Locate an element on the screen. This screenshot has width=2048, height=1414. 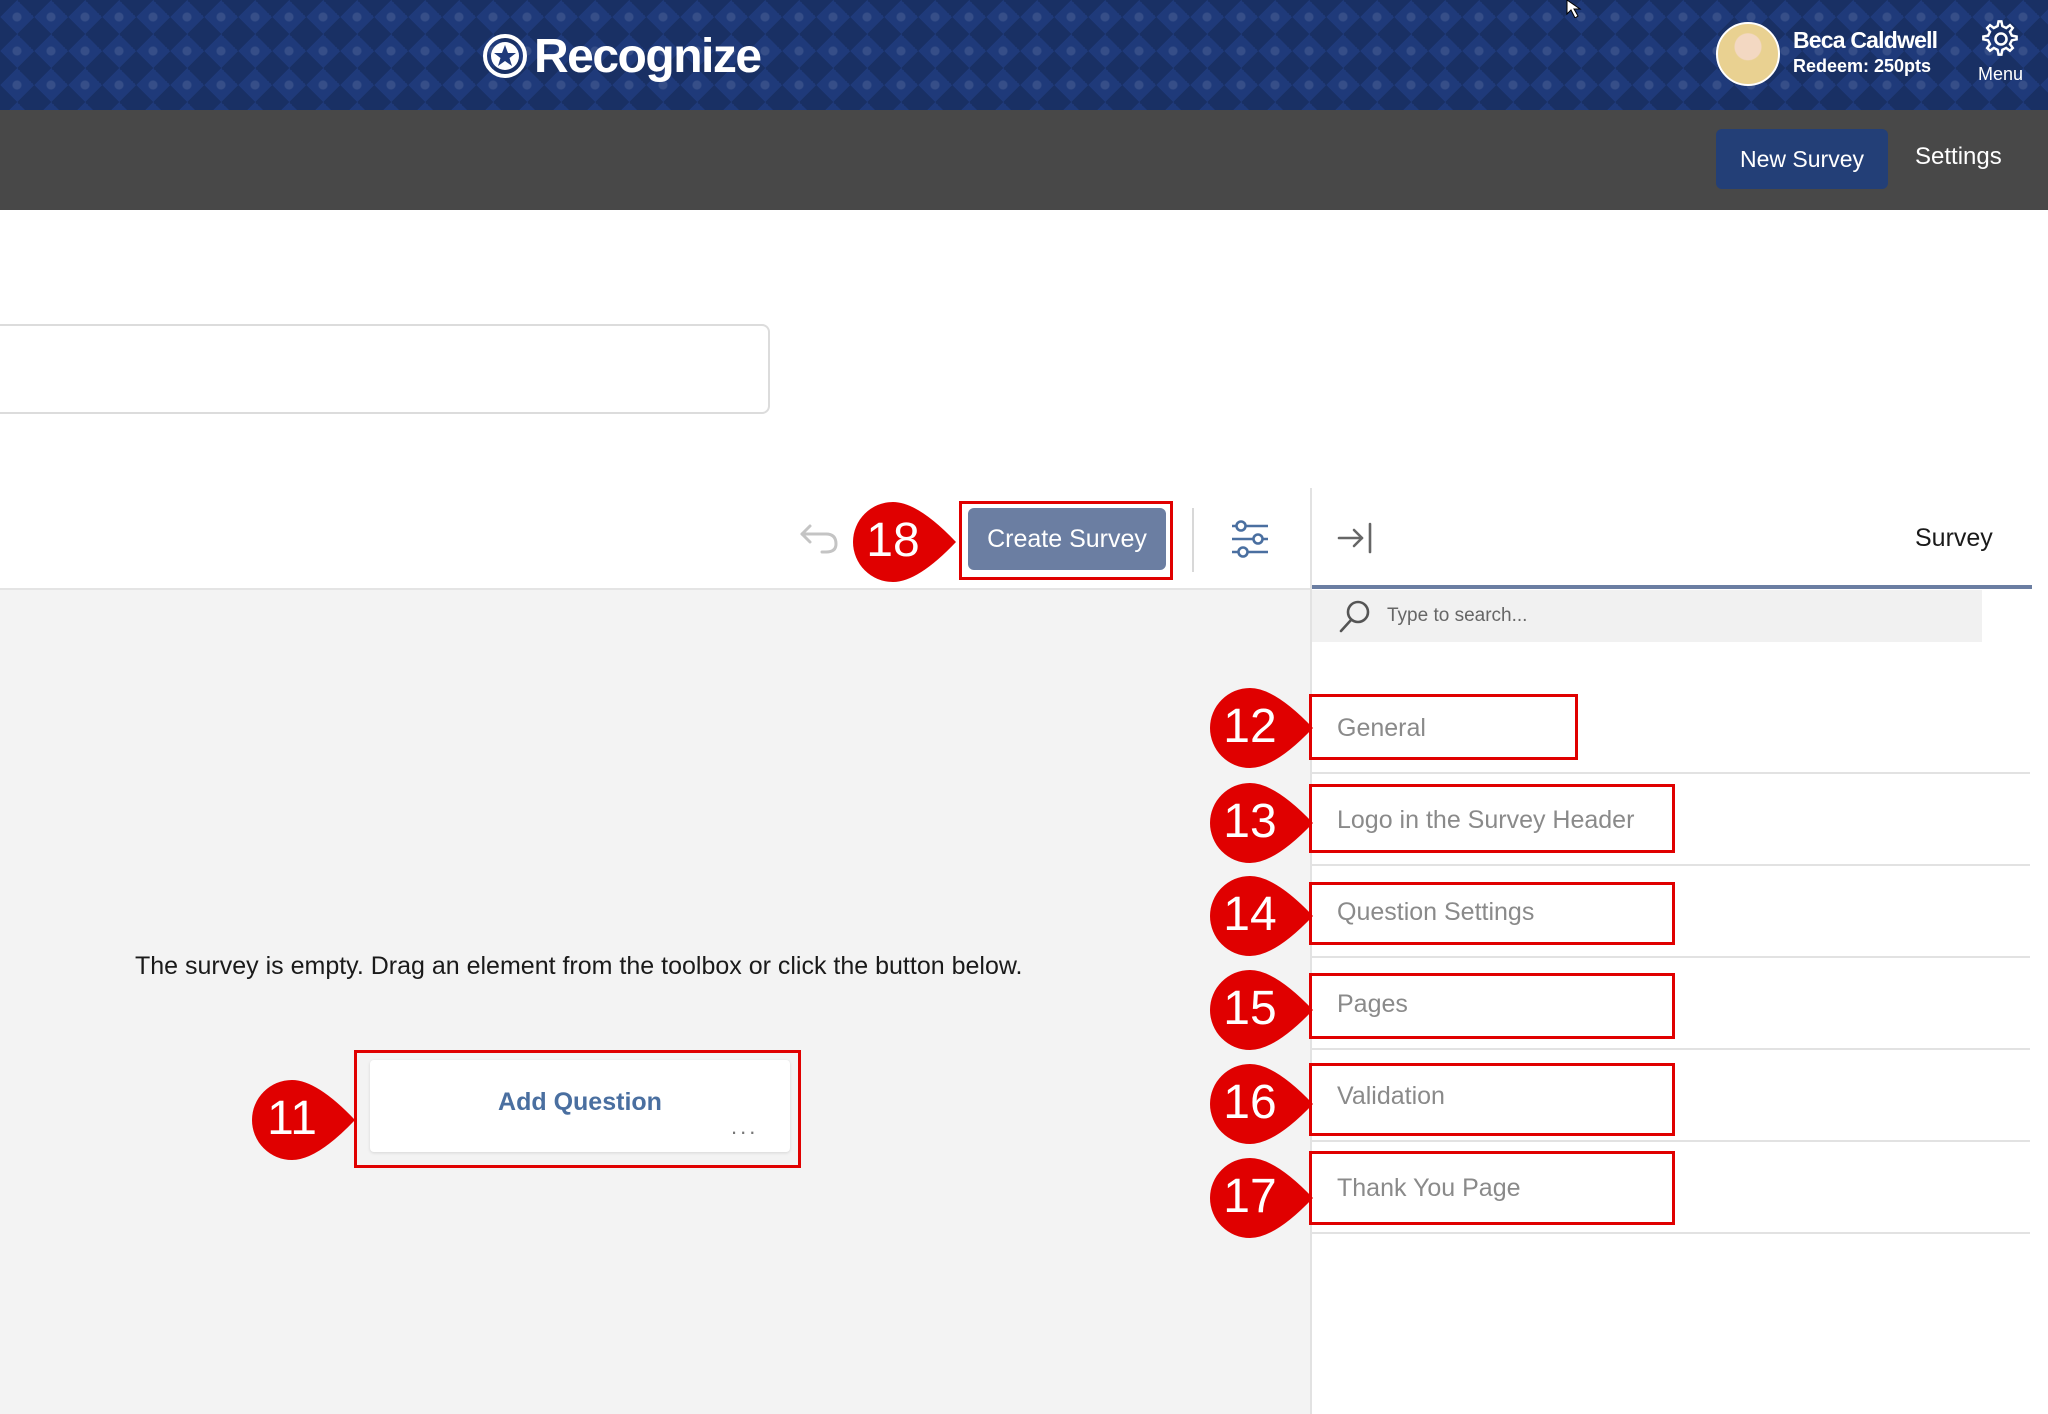
new-survey-button: New Survey is located at coordinates (1802, 159).